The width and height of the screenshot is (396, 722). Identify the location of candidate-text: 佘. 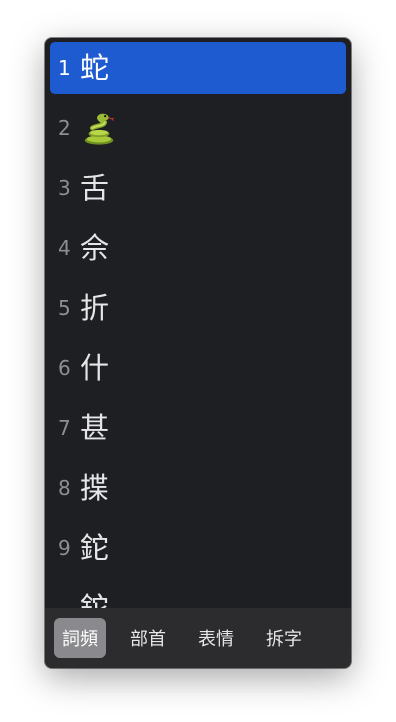
(95, 247).